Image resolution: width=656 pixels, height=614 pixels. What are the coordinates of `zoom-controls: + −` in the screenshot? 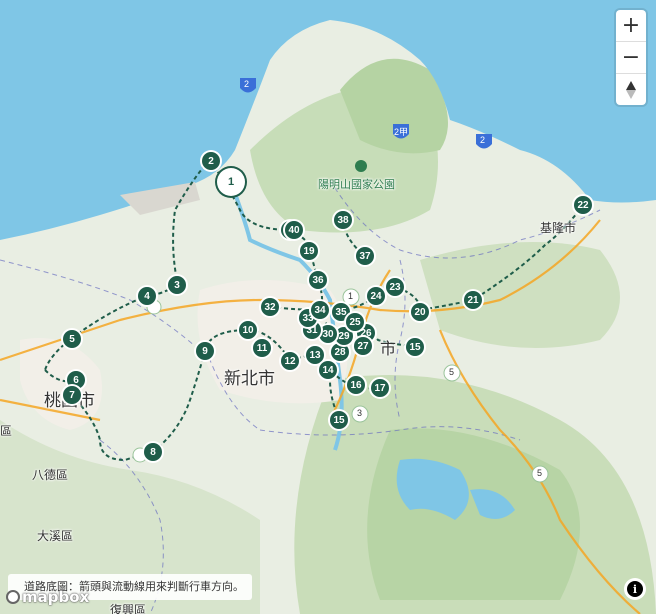 It's located at (631, 57).